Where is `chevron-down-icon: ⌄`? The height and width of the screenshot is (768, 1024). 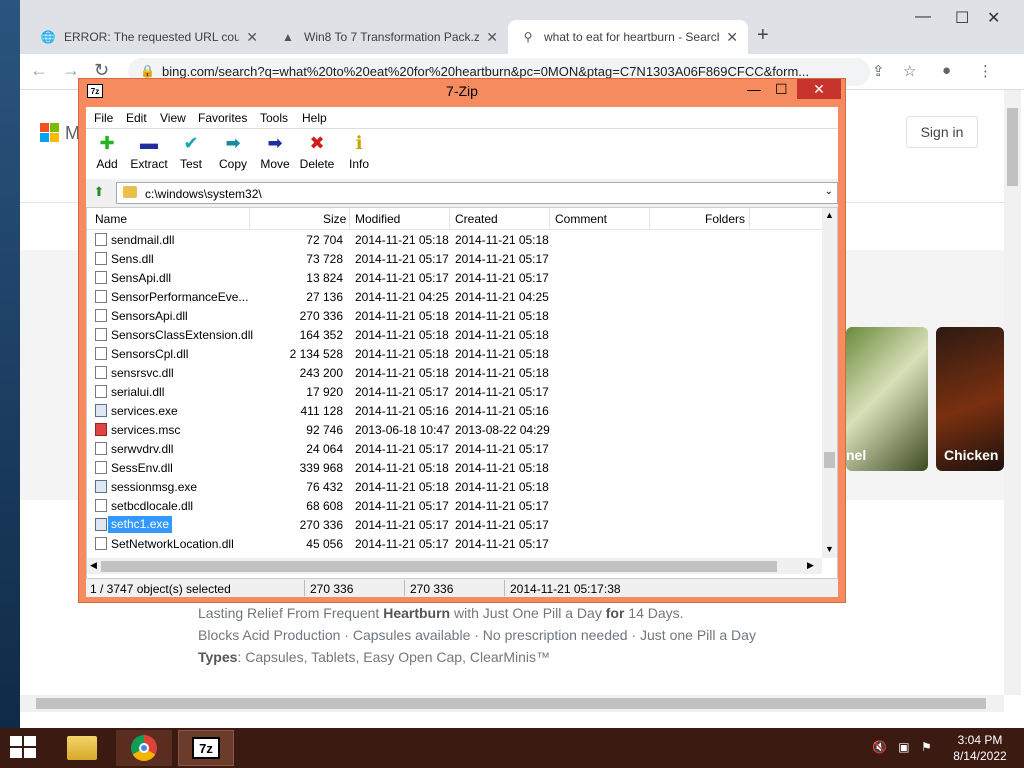
chevron-down-icon: ⌄ is located at coordinates (829, 191).